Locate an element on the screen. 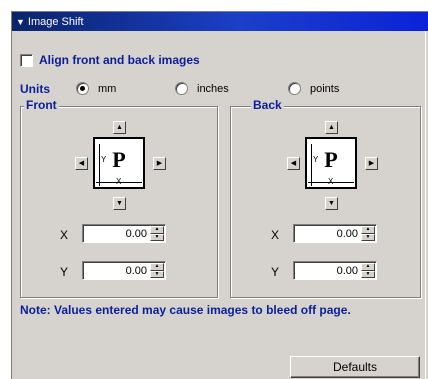 The width and height of the screenshot is (428, 379). front-y-axis-line is located at coordinates (99, 165).